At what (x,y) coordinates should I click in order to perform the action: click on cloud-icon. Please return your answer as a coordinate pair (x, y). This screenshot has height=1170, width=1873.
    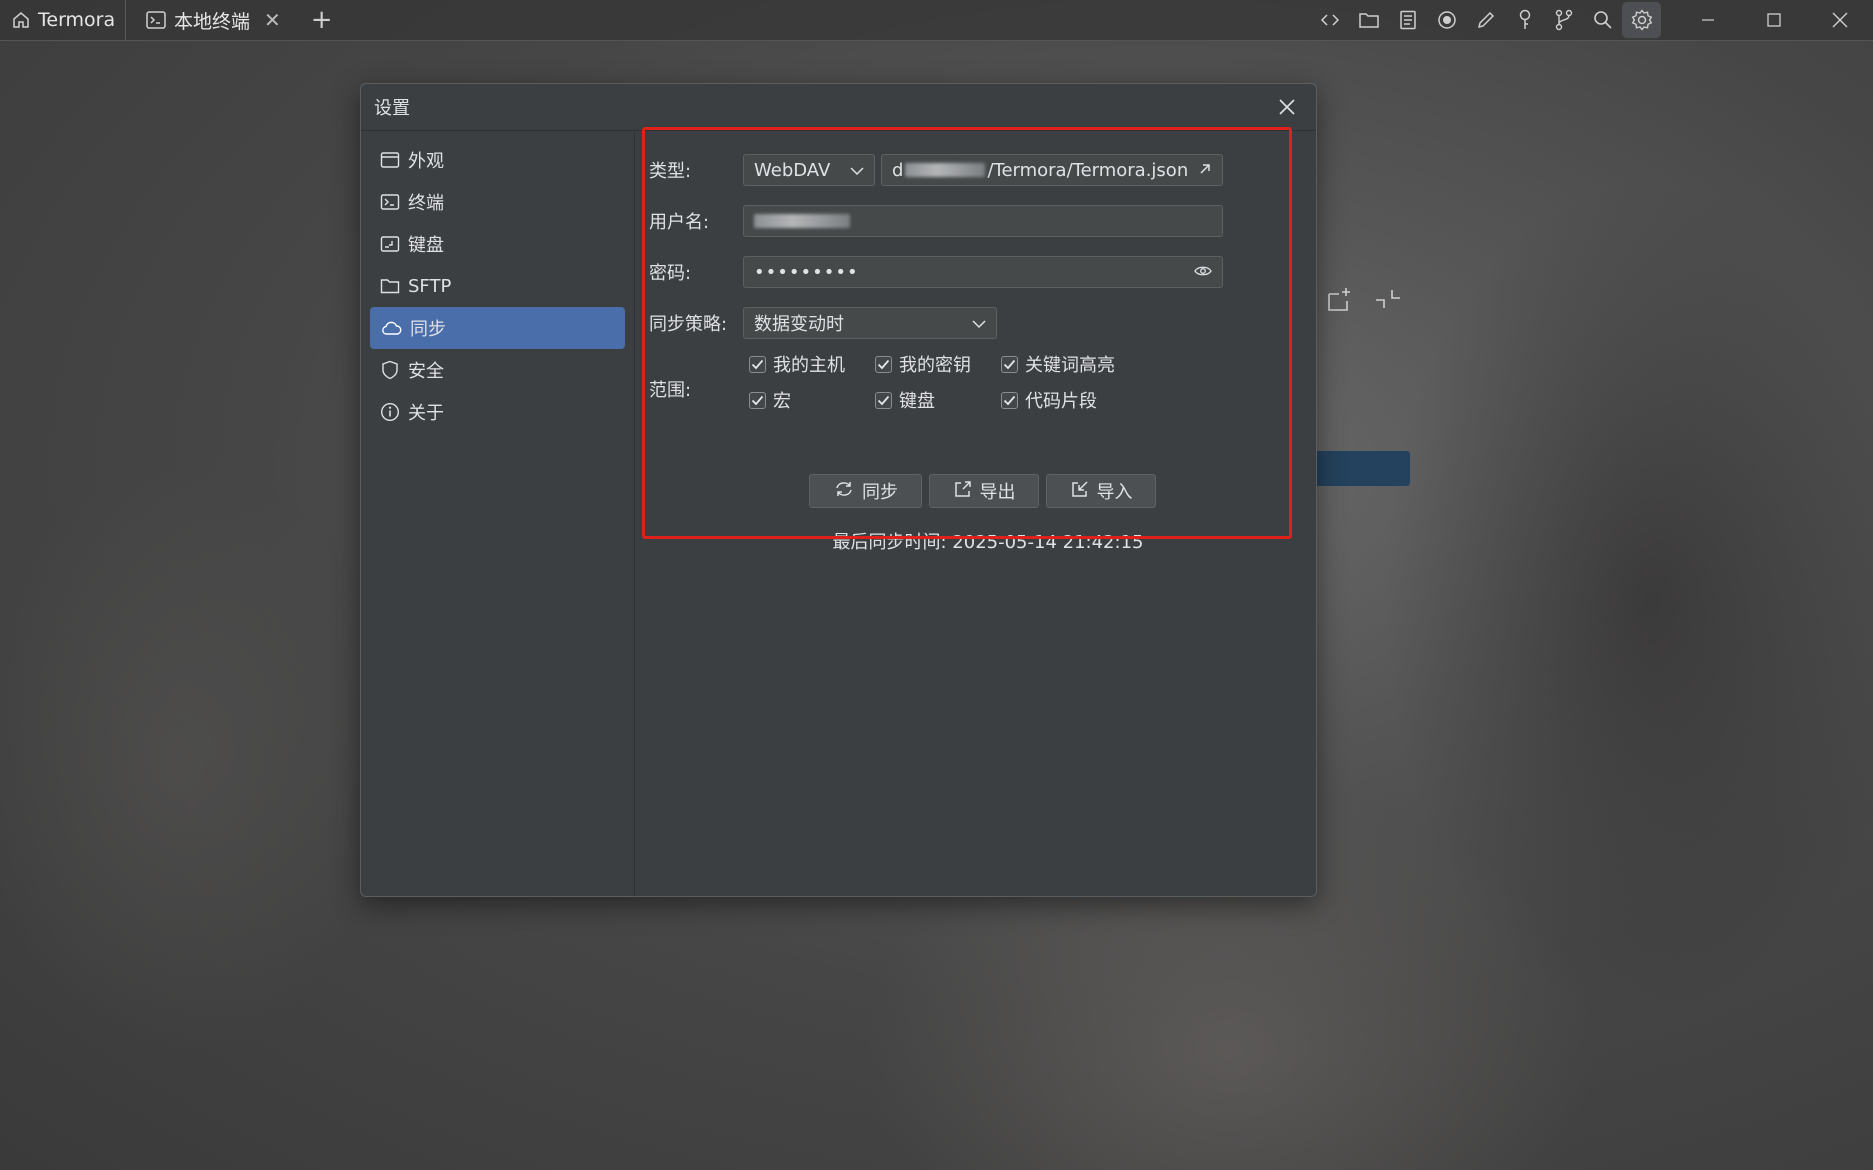
    Looking at the image, I should click on (391, 328).